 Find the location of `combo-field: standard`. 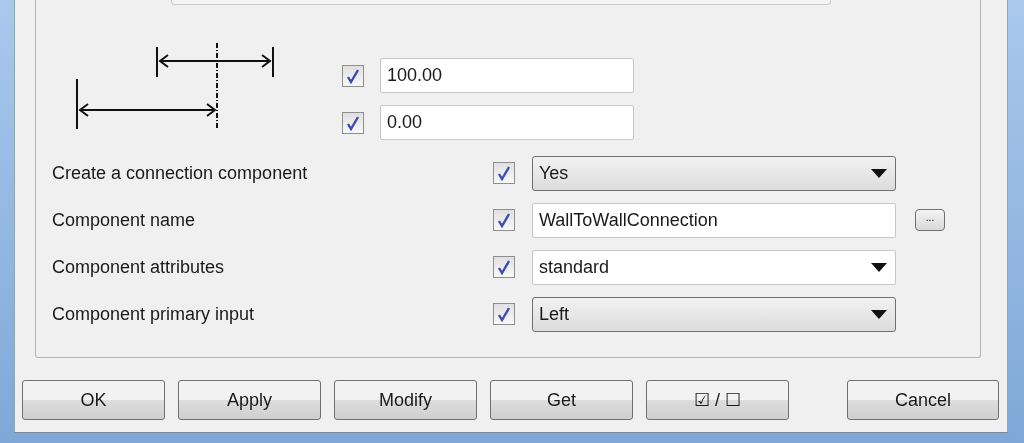

combo-field: standard is located at coordinates (714, 267).